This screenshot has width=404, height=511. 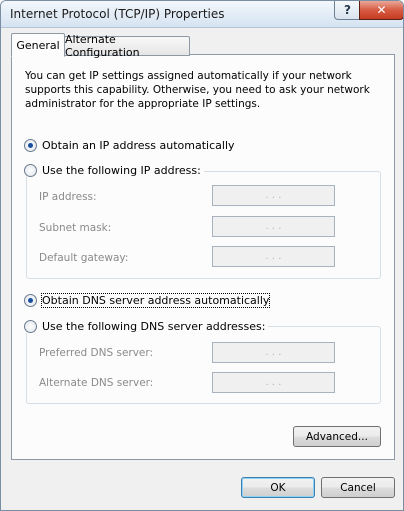 I want to click on alternate-dns-field: . . ., so click(x=273, y=382).